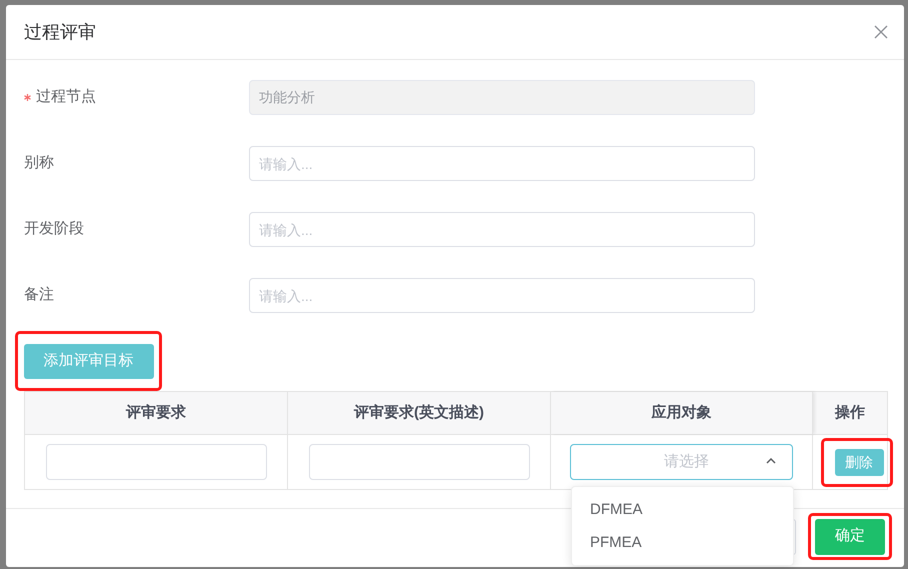 The height and width of the screenshot is (569, 908). Describe the element at coordinates (66, 97) in the screenshot. I see `field-label: 过程节点` at that location.